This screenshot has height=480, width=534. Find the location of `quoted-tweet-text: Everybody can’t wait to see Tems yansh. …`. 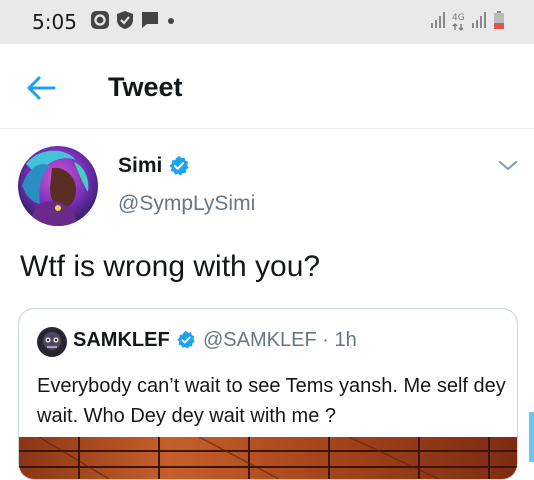

quoted-tweet-text: Everybody can’t wait to see Tems yansh. … is located at coordinates (271, 401).